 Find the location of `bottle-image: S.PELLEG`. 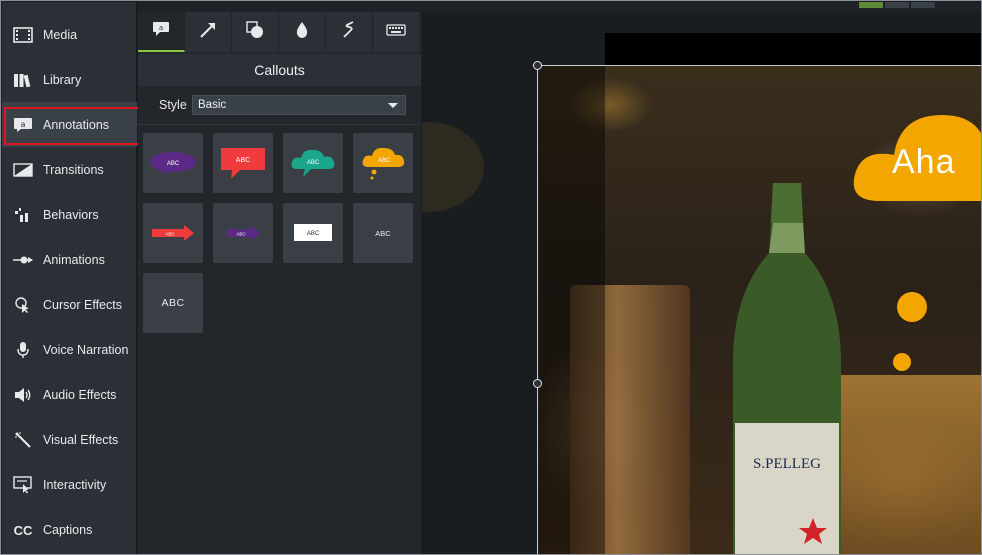

bottle-image: S.PELLEG is located at coordinates (787, 368).